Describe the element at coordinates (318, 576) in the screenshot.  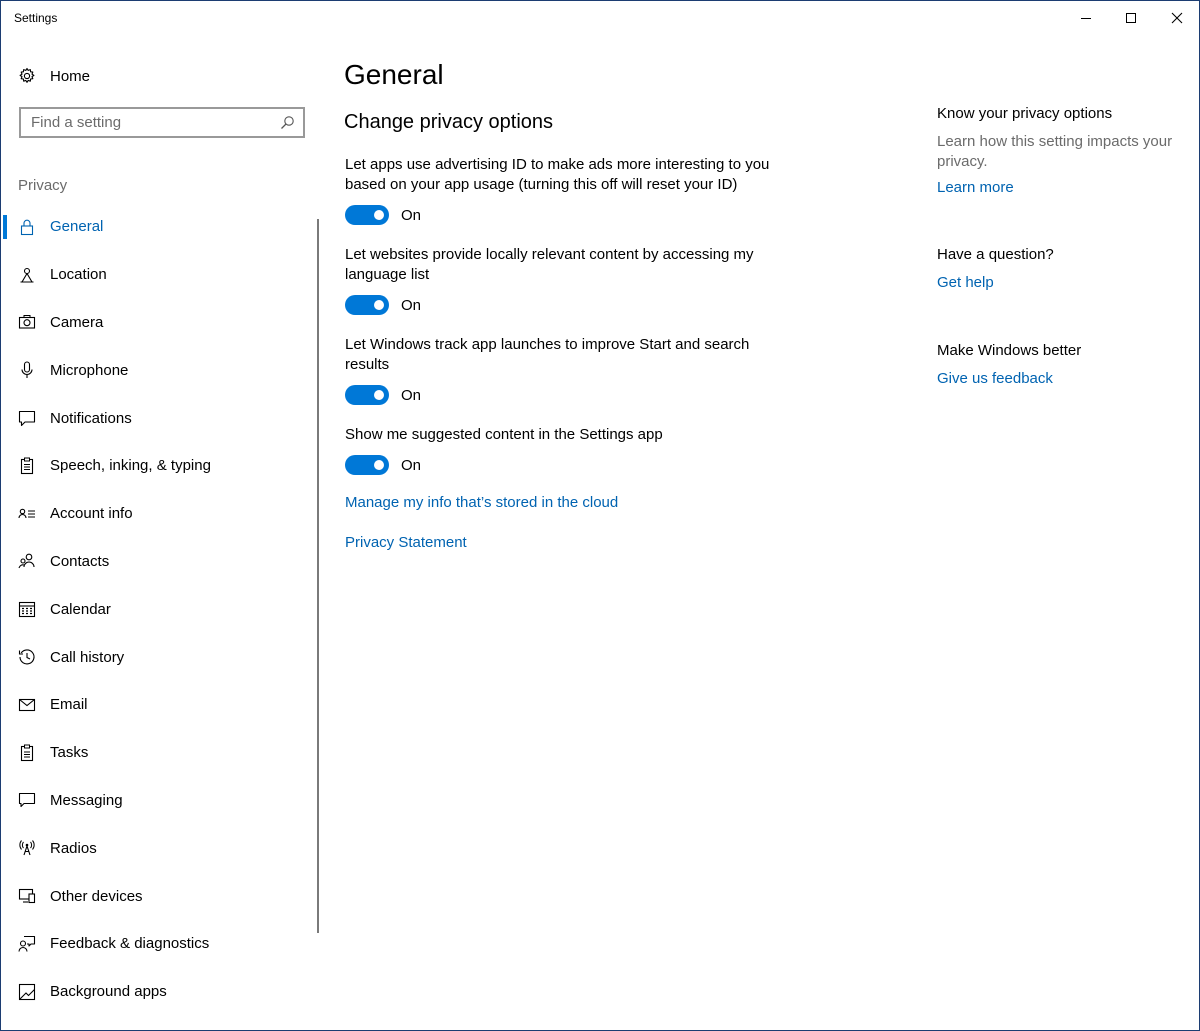
I see `sidebar-scrollbar` at that location.